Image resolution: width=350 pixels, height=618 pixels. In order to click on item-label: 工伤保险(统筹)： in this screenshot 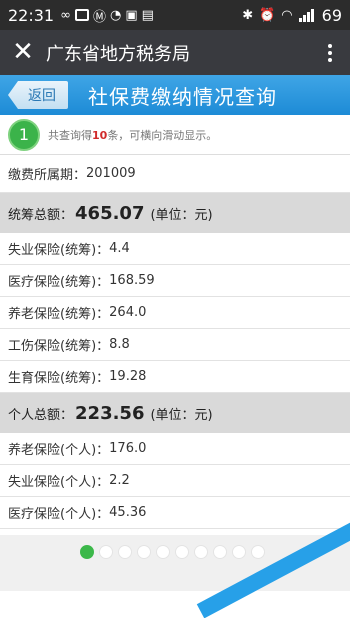, I will do `click(59, 346)`.